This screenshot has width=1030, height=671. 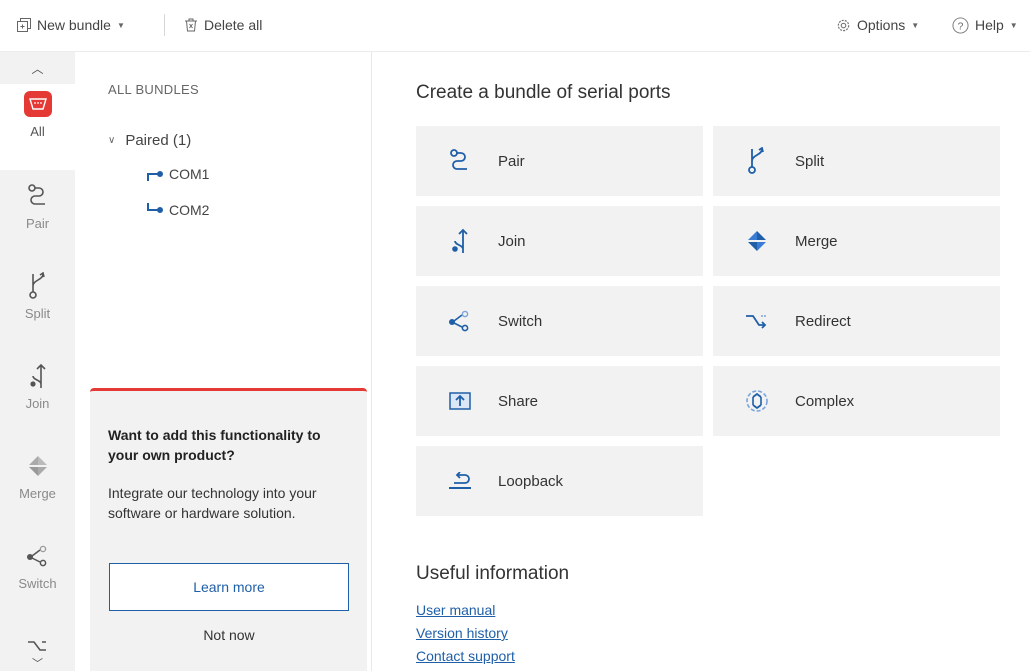 I want to click on options-button: Options ▼, so click(x=877, y=25).